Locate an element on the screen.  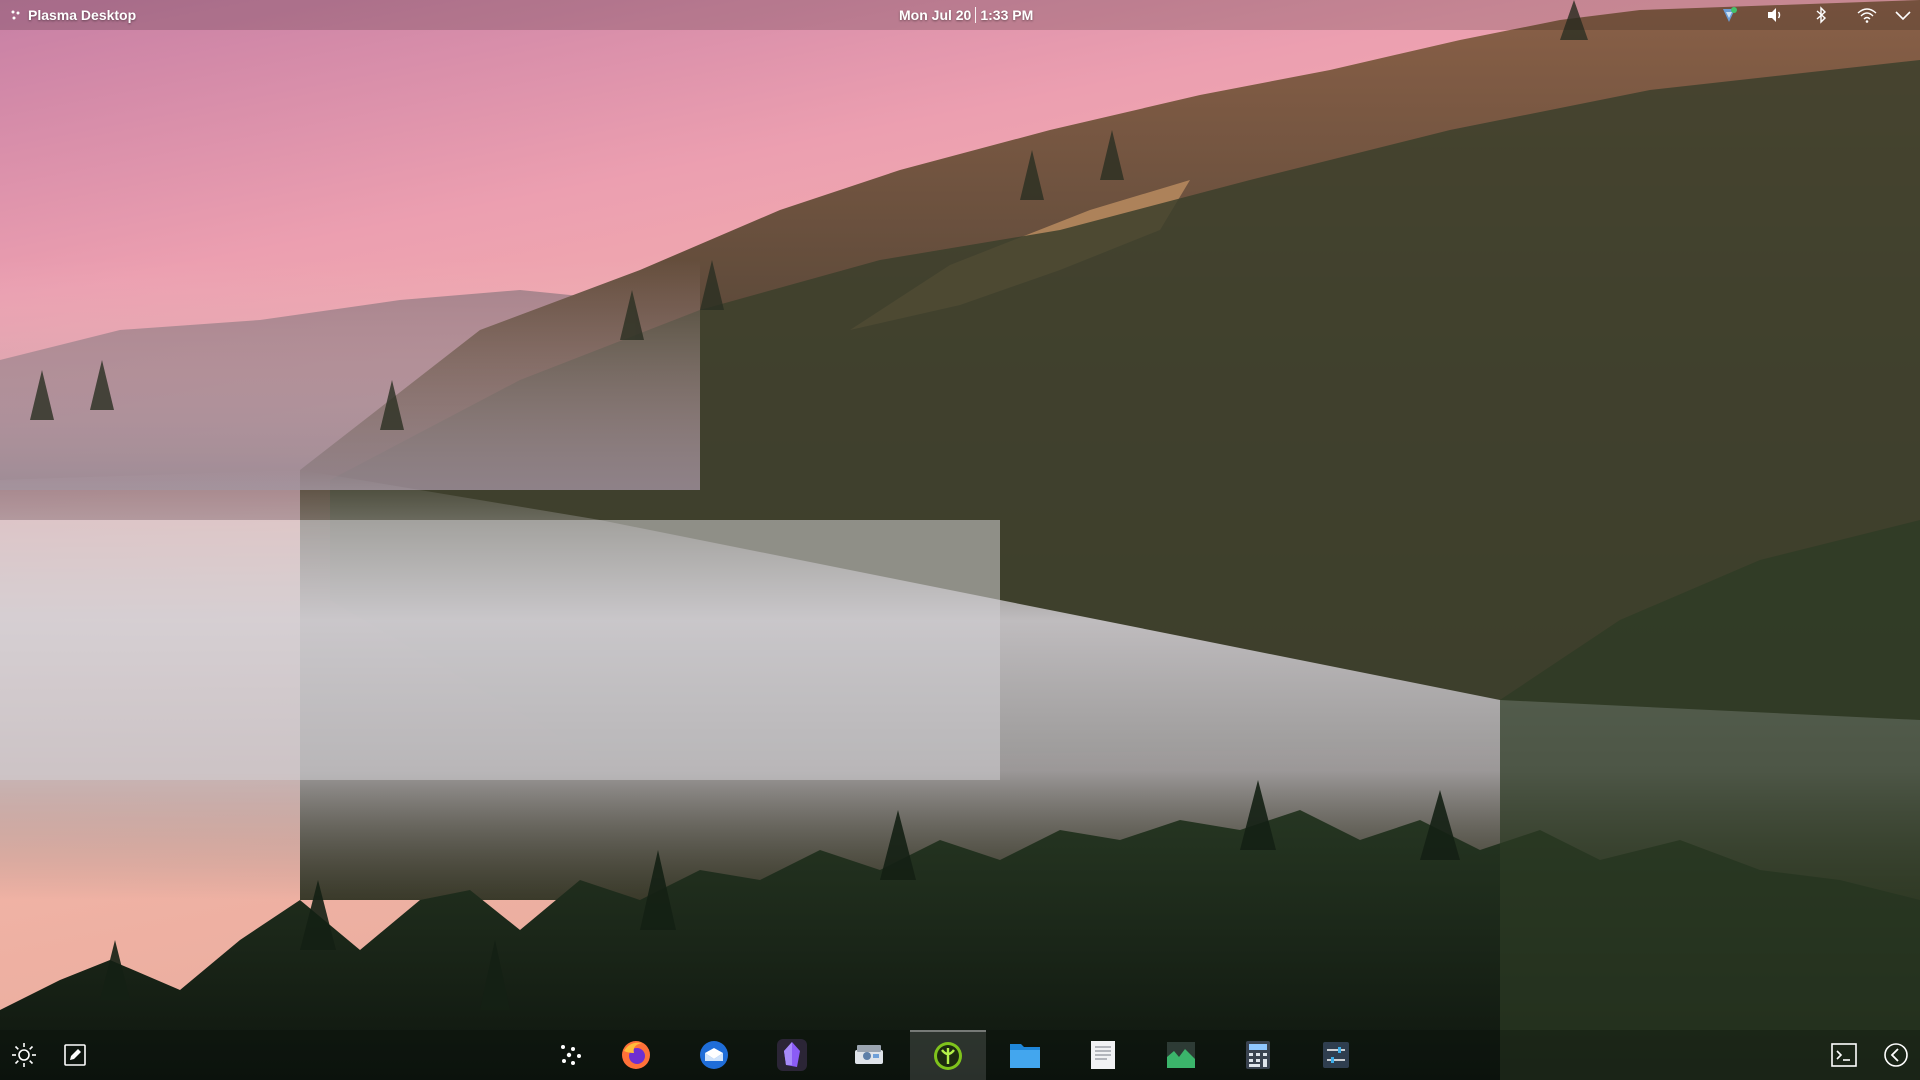
text-editor-button is located at coordinates (1103, 1055).